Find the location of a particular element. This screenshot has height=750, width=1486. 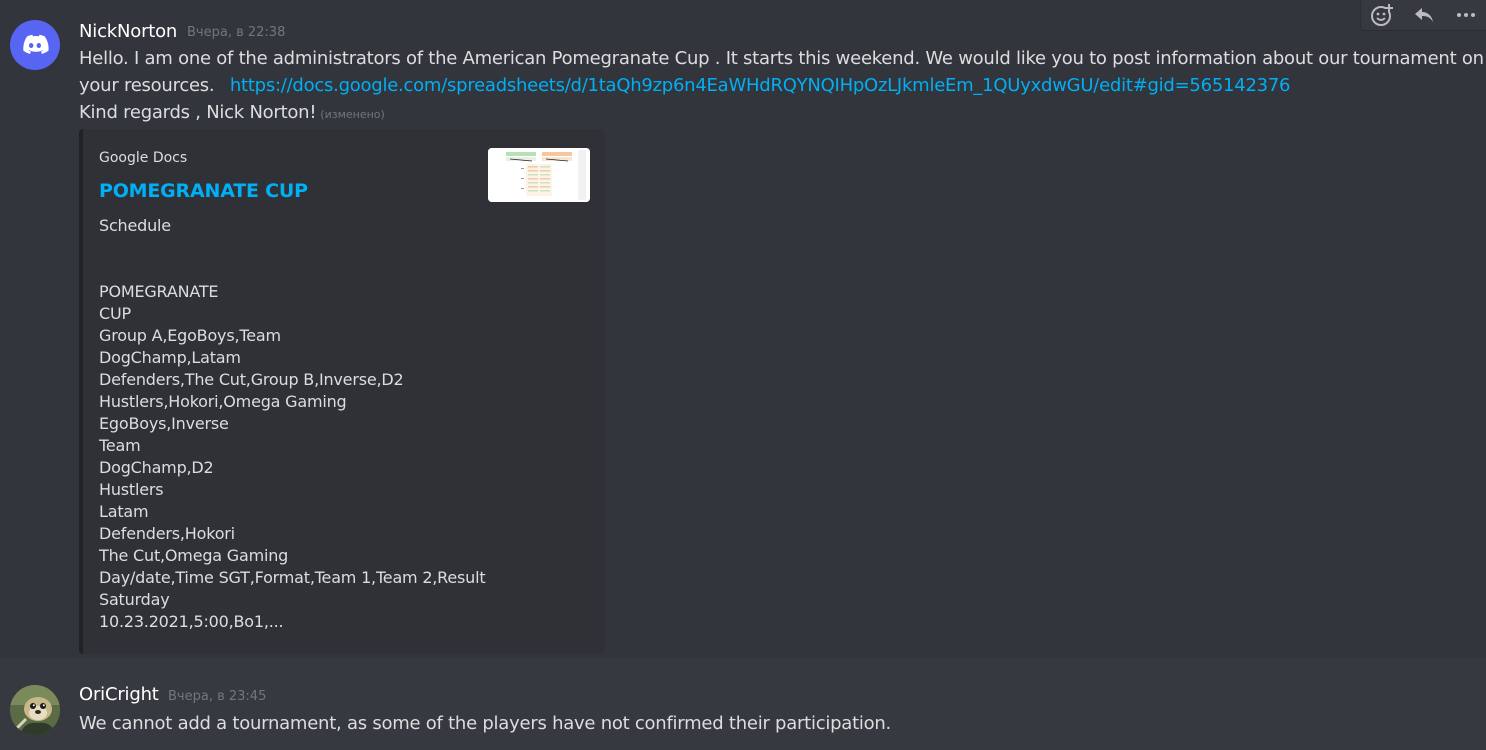

message-actions-toolbar is located at coordinates (1423, 15).